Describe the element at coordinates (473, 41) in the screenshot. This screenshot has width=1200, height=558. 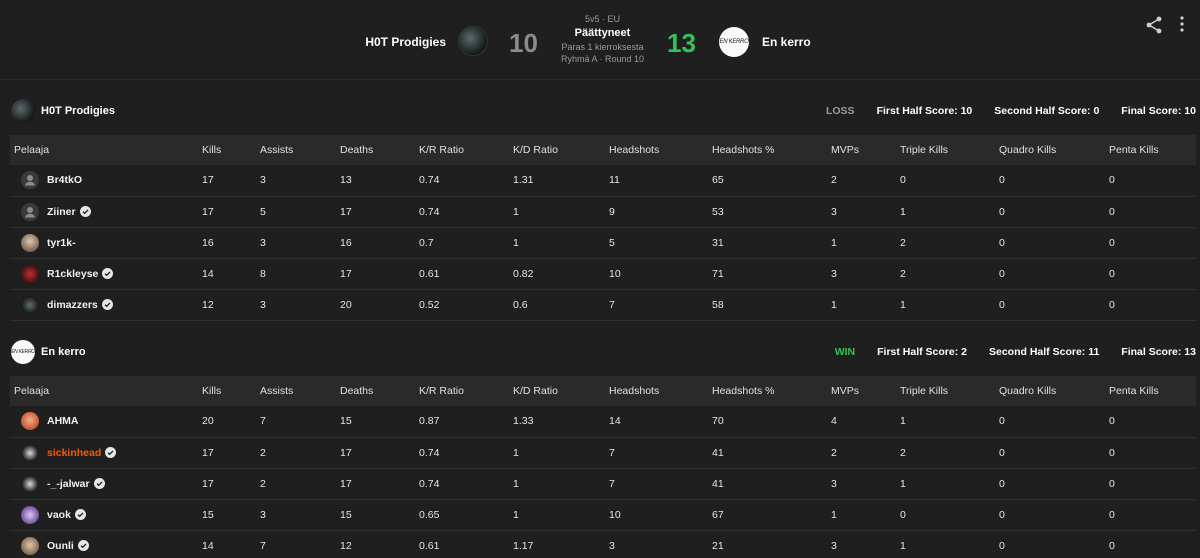
I see `team-left-logo` at that location.